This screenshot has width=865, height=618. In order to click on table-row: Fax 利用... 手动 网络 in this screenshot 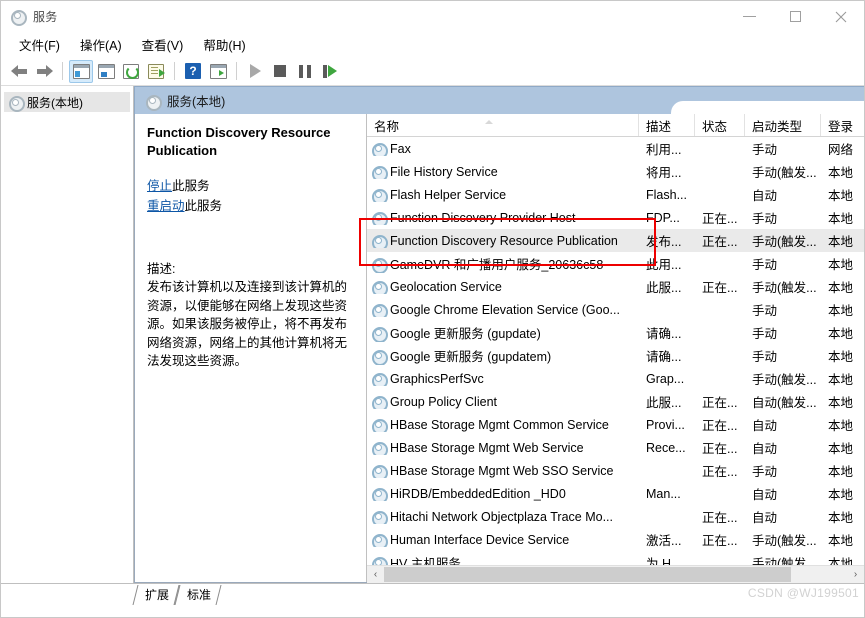, I will do `click(615, 148)`.